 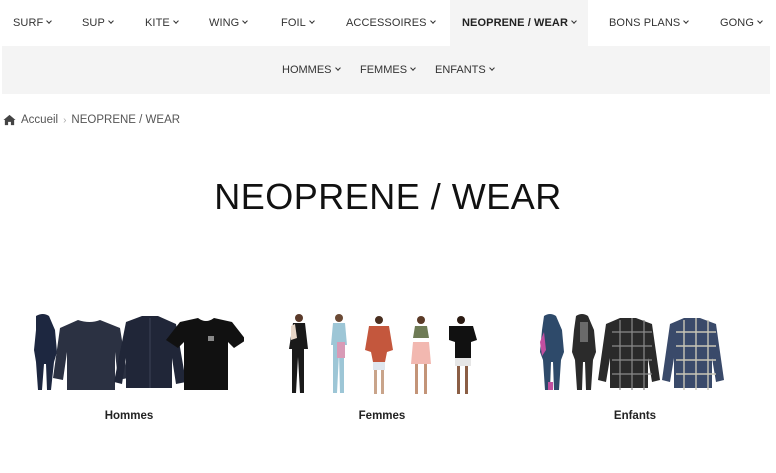 I want to click on breadcrumb-home-link: Accueil, so click(x=39, y=120).